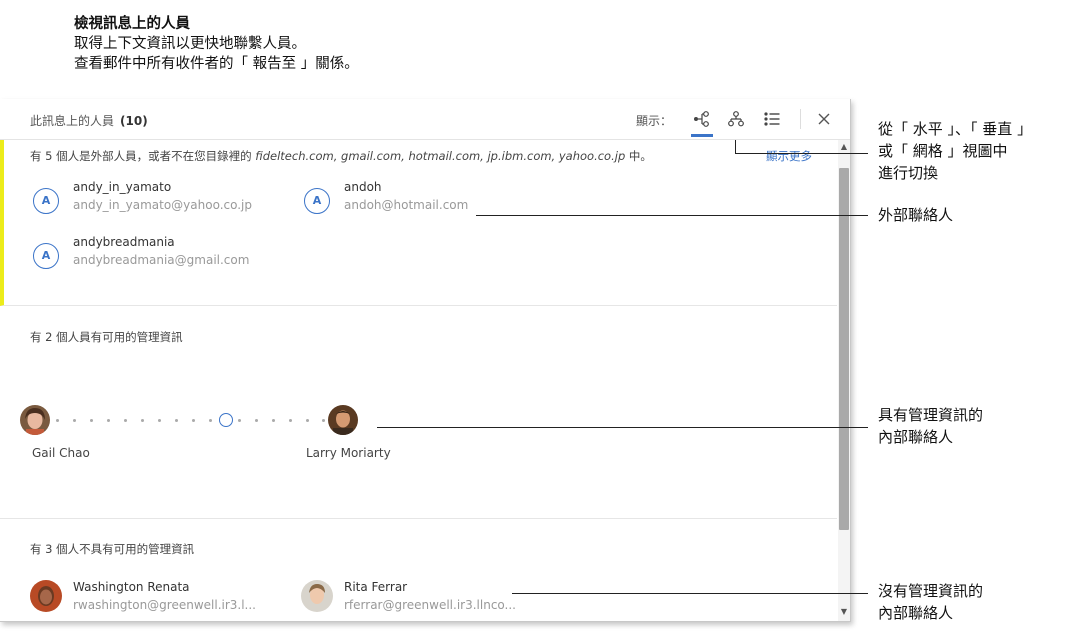 This screenshot has height=635, width=1065. I want to click on callout-managed-line-1: 具有管理資訊的, so click(931, 415).